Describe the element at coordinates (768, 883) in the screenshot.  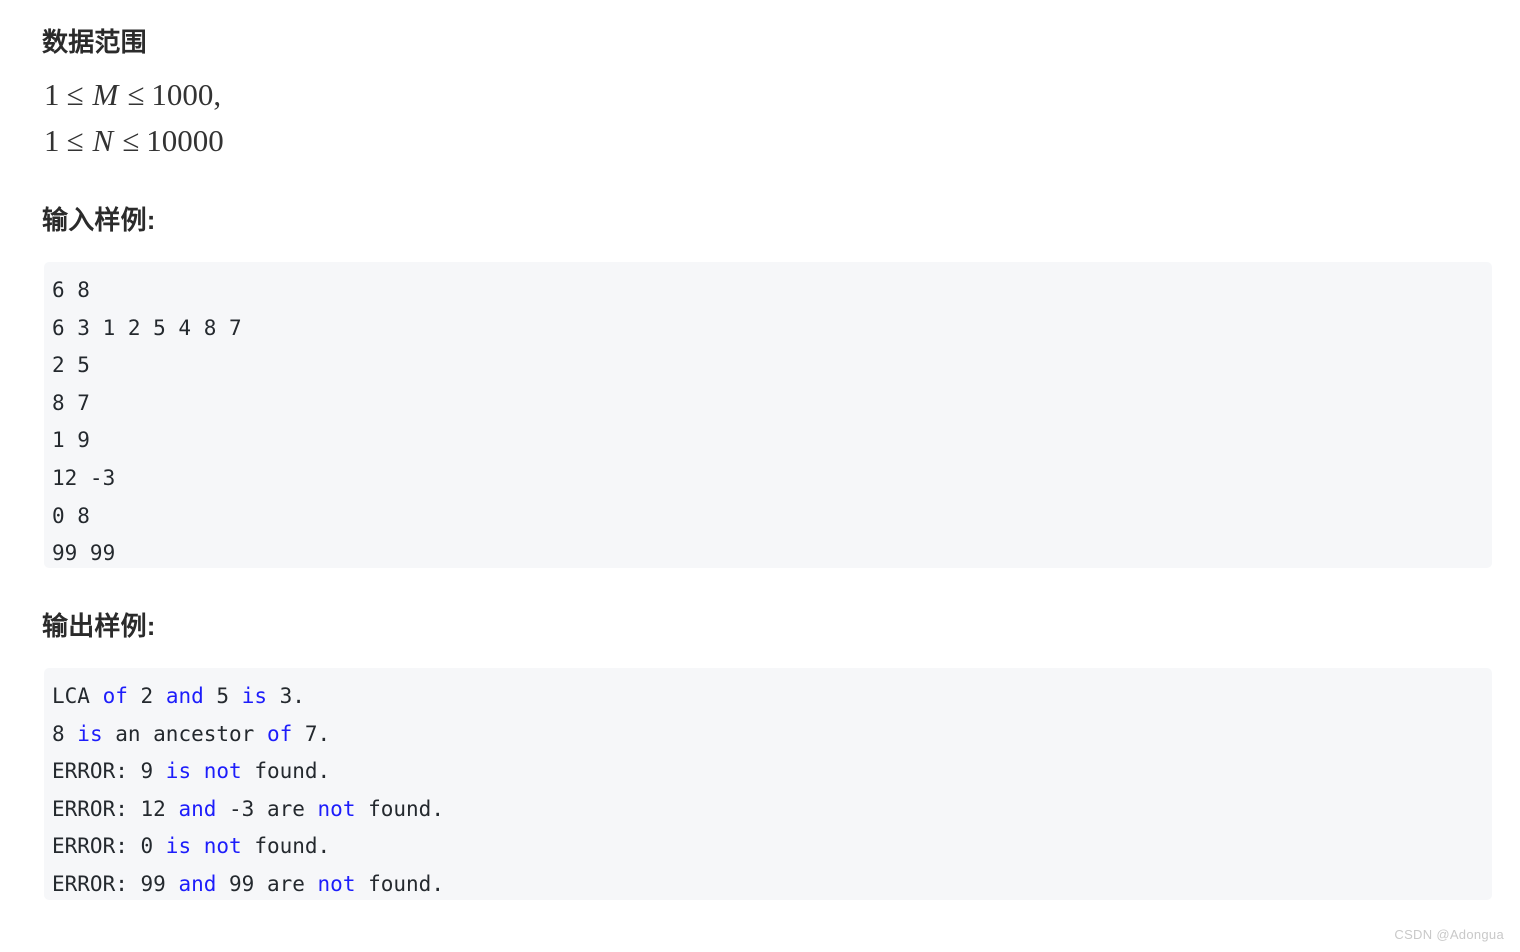
I see `code-line: ERROR: 99 and 99 are not found.` at that location.